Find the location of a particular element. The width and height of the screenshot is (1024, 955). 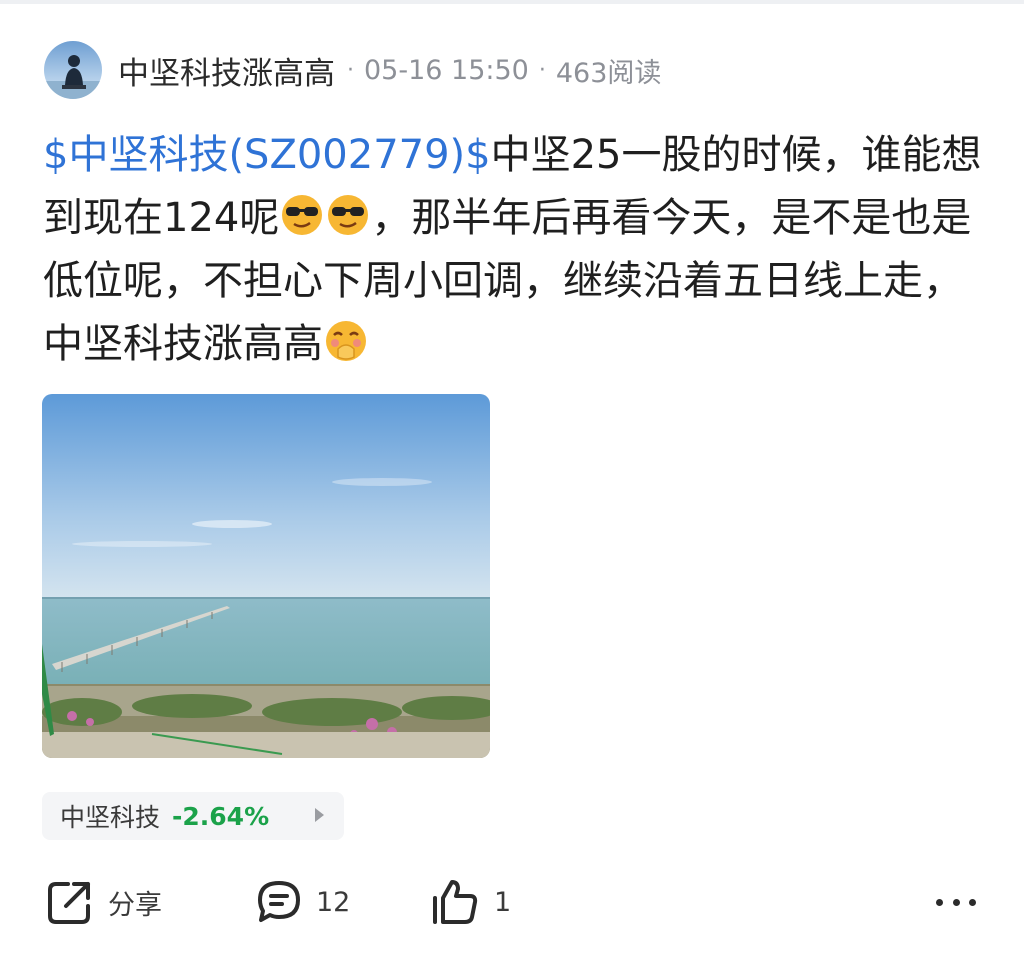

stock-chip: 中坚科技 -2.64% is located at coordinates (193, 816).